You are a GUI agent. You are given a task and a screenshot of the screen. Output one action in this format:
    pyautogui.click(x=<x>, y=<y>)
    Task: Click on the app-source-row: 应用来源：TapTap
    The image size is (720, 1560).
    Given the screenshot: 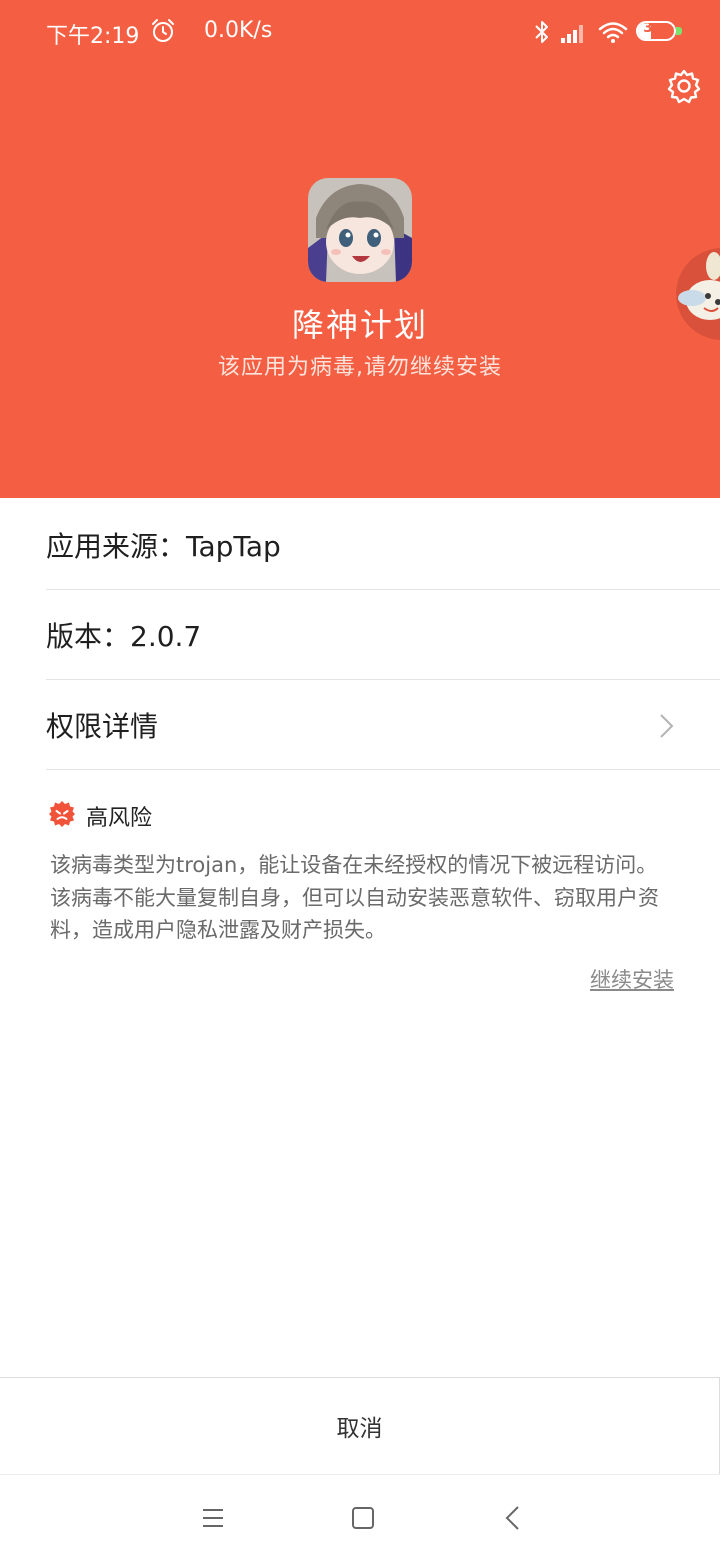 What is the action you would take?
    pyautogui.click(x=383, y=545)
    